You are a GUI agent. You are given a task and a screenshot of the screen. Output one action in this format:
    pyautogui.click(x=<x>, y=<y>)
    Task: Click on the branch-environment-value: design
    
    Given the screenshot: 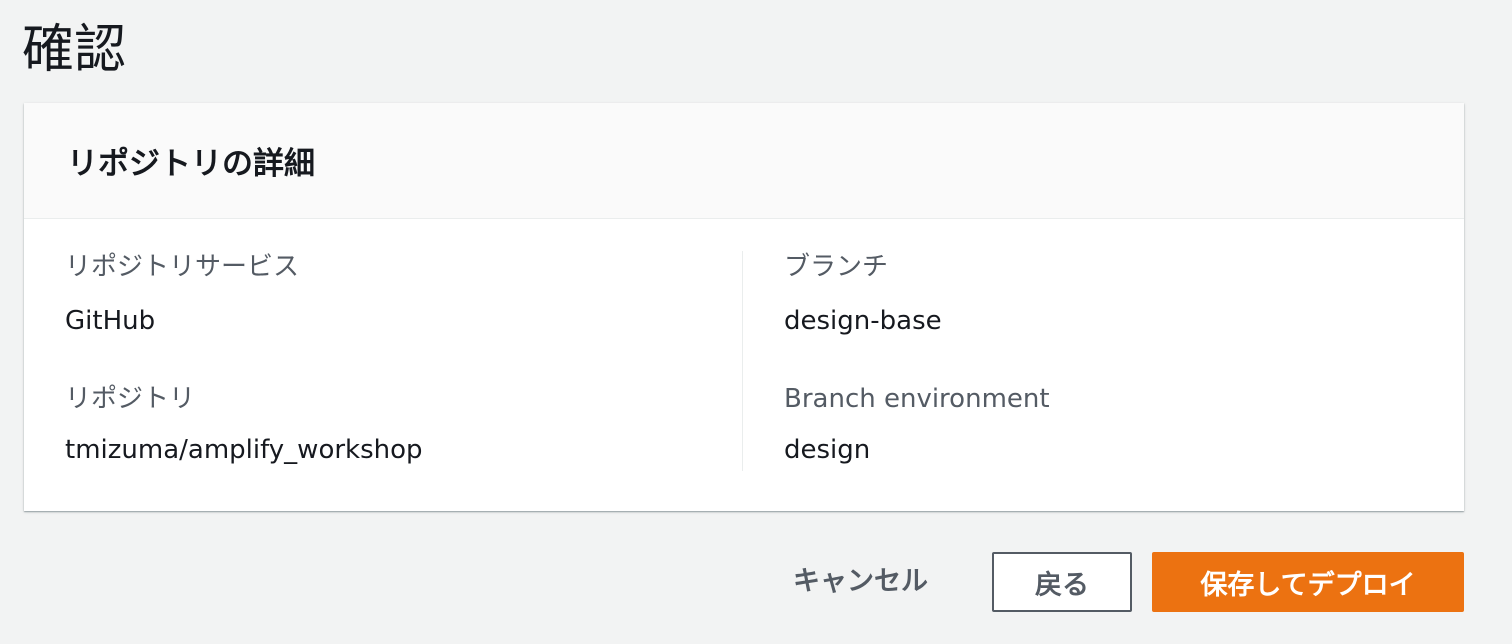 What is the action you would take?
    pyautogui.click(x=827, y=450)
    